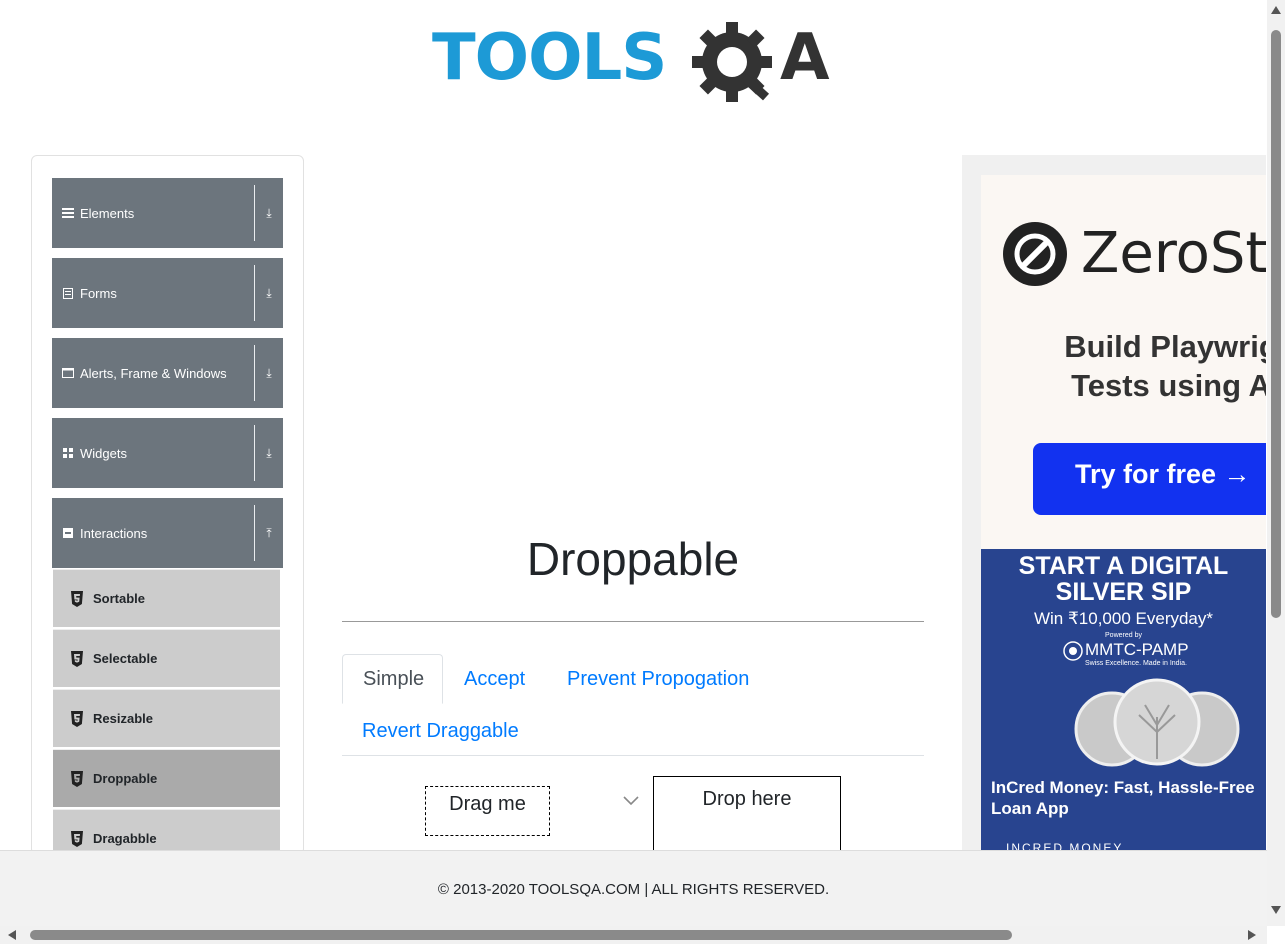  I want to click on logo-text-tools: TOOLS, so click(549, 58).